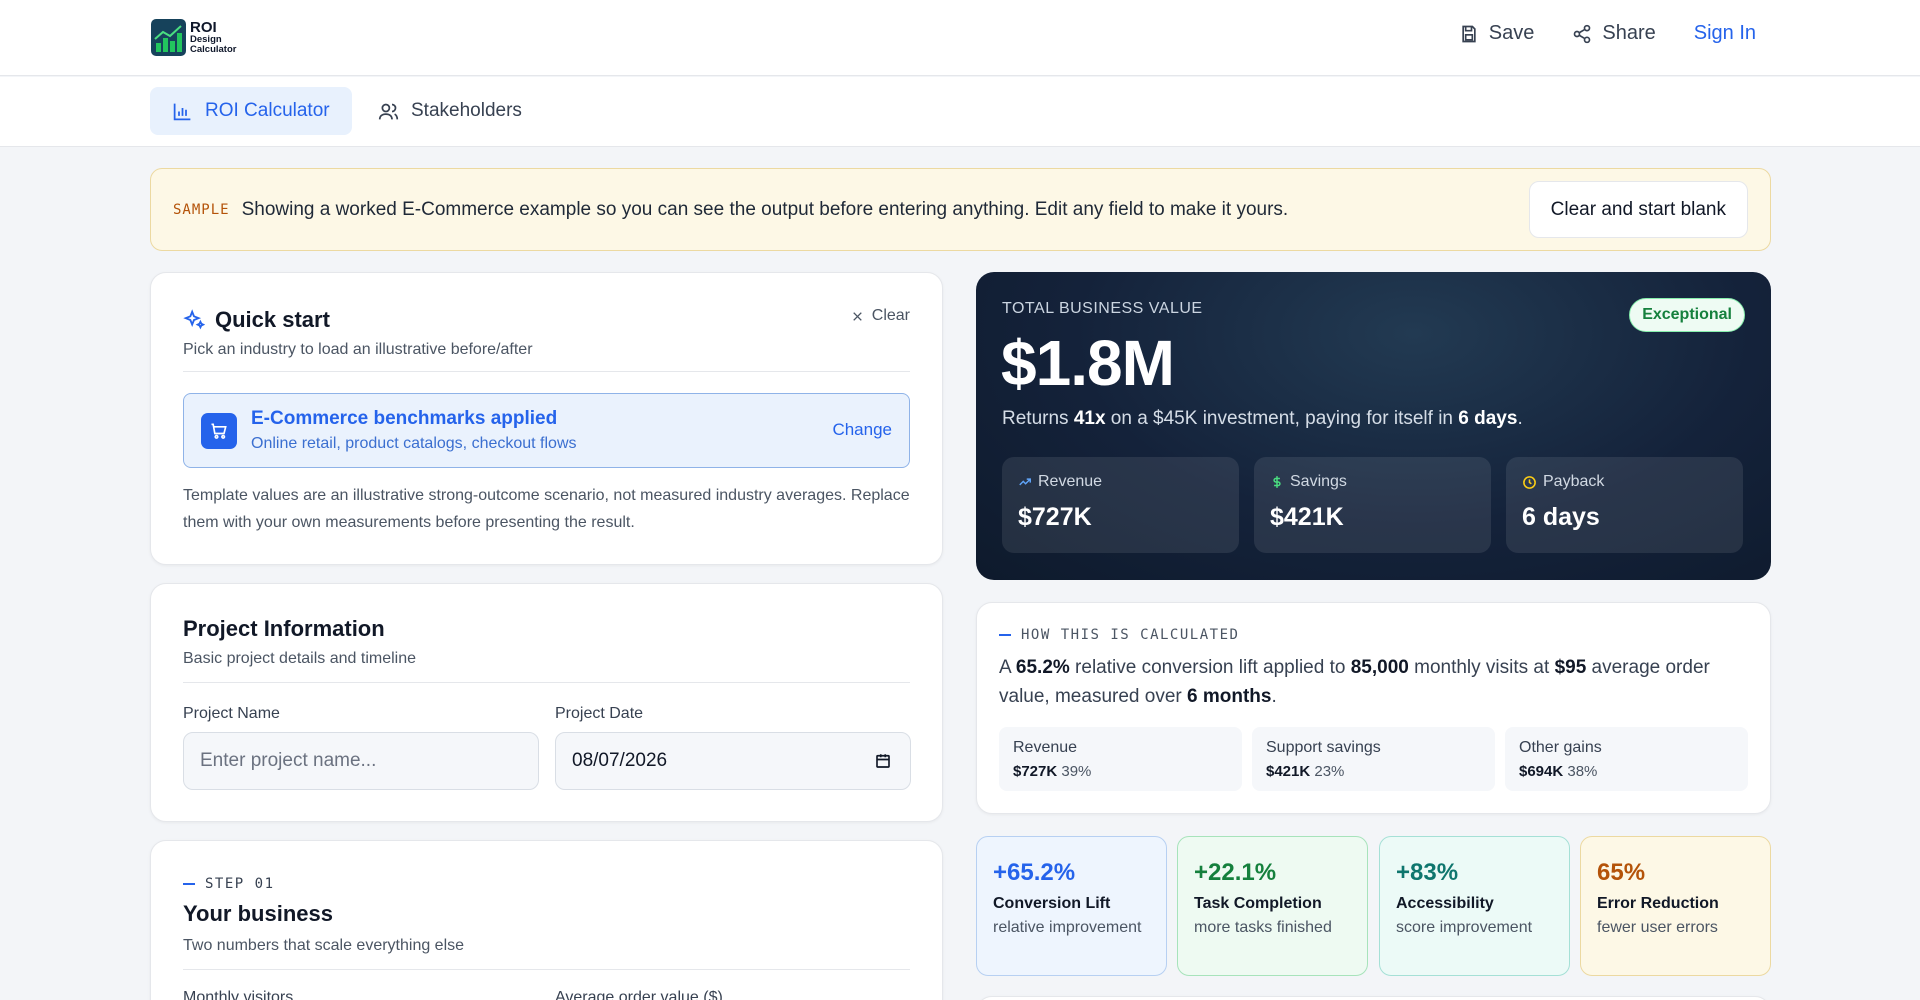 The width and height of the screenshot is (1920, 1000). What do you see at coordinates (1329, 771) in the screenshot?
I see `breakdown-pct: 23%` at bounding box center [1329, 771].